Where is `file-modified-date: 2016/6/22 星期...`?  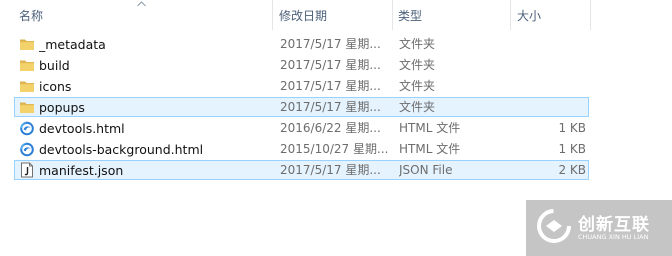 file-modified-date: 2016/6/22 星期... is located at coordinates (330, 128).